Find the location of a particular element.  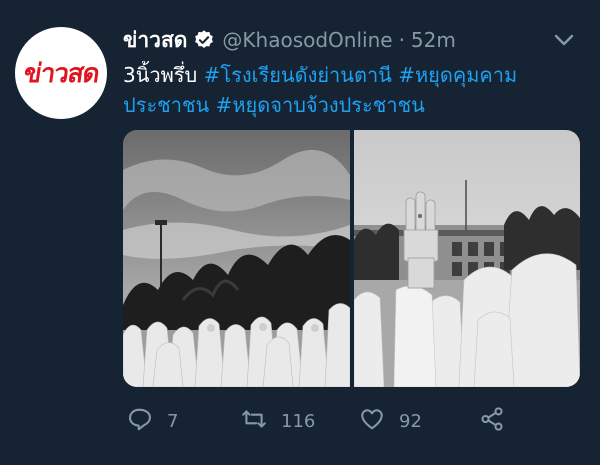

share-icon is located at coordinates (492, 421).